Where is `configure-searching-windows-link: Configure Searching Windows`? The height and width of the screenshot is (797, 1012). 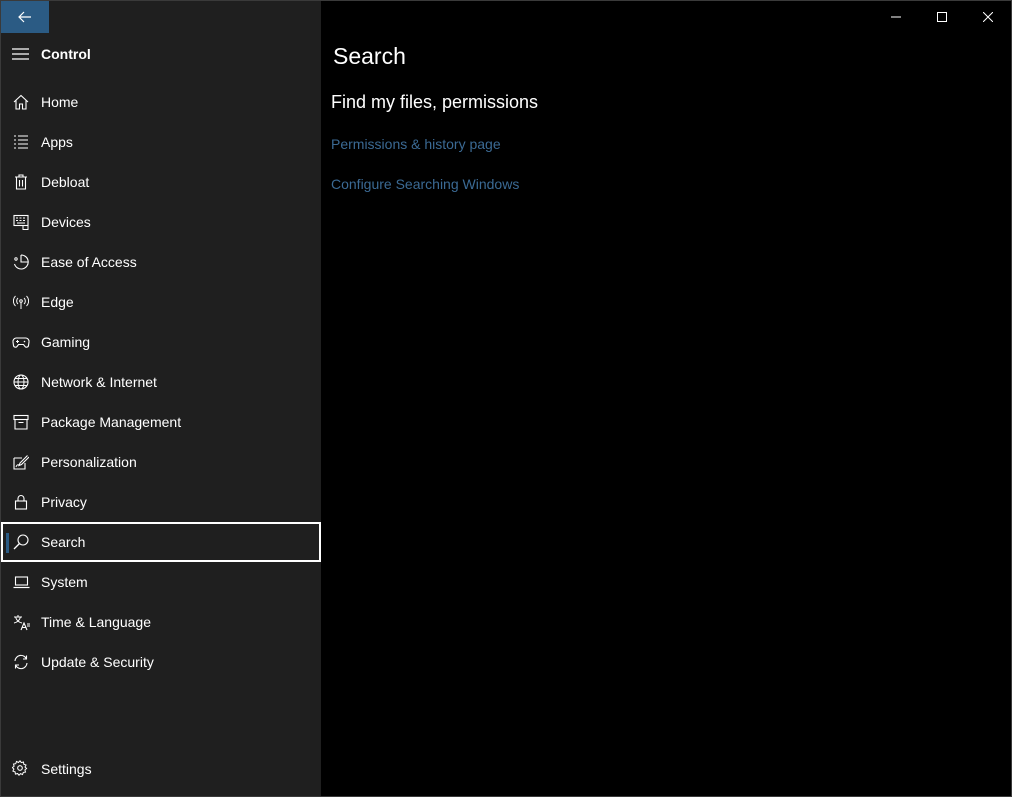 configure-searching-windows-link: Configure Searching Windows is located at coordinates (425, 184).